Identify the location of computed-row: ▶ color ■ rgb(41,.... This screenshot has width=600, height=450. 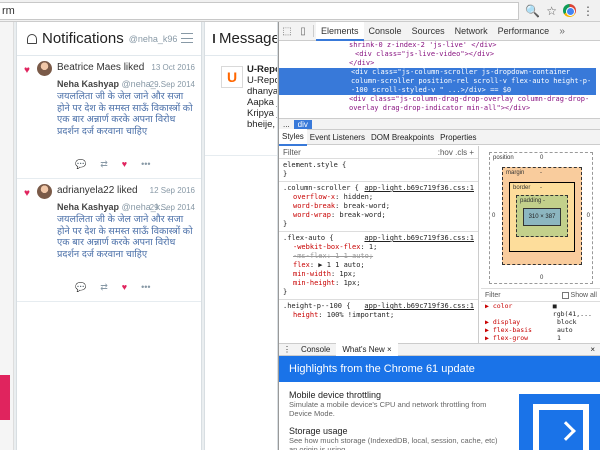
(540, 310).